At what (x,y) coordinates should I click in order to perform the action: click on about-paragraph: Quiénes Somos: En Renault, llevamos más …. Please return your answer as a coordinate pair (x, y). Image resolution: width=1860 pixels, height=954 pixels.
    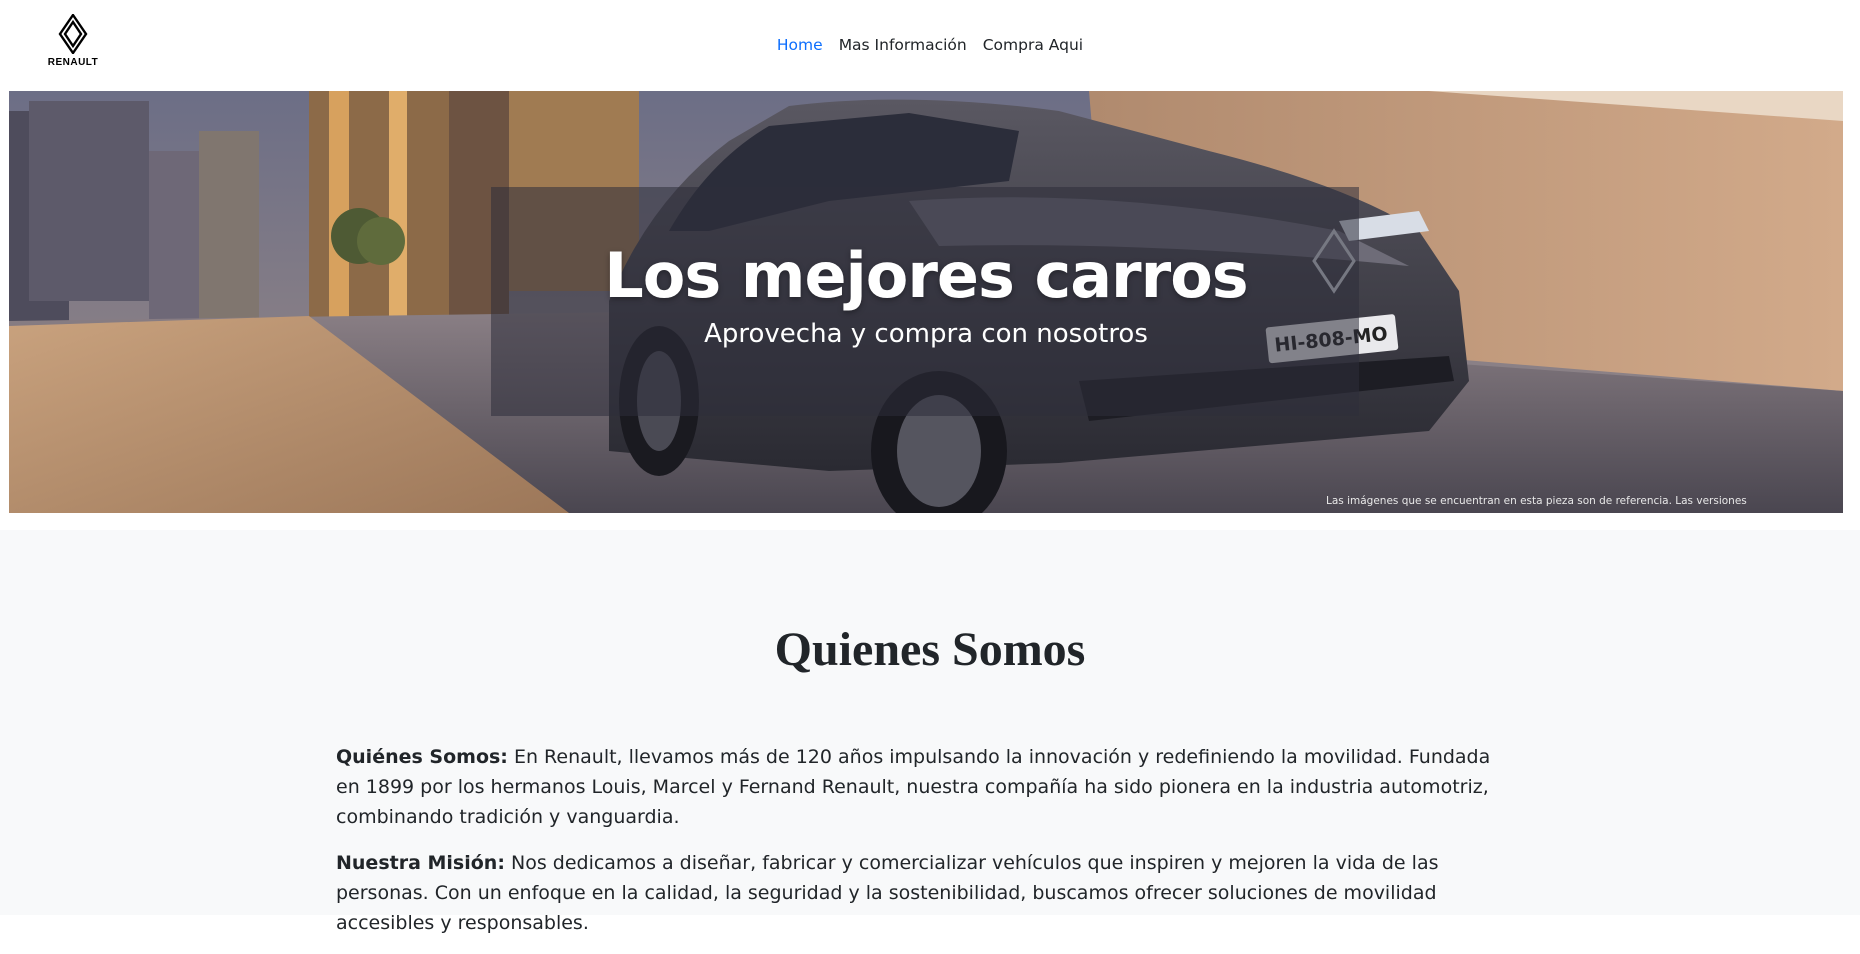
    Looking at the image, I should click on (920, 787).